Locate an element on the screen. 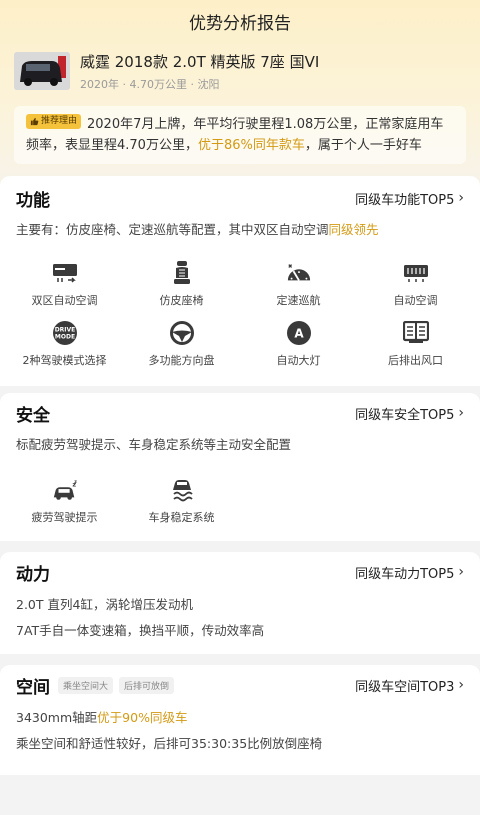 This screenshot has width=480, height=815. space-link-text: 同级车空间TOP3 is located at coordinates (405, 687).